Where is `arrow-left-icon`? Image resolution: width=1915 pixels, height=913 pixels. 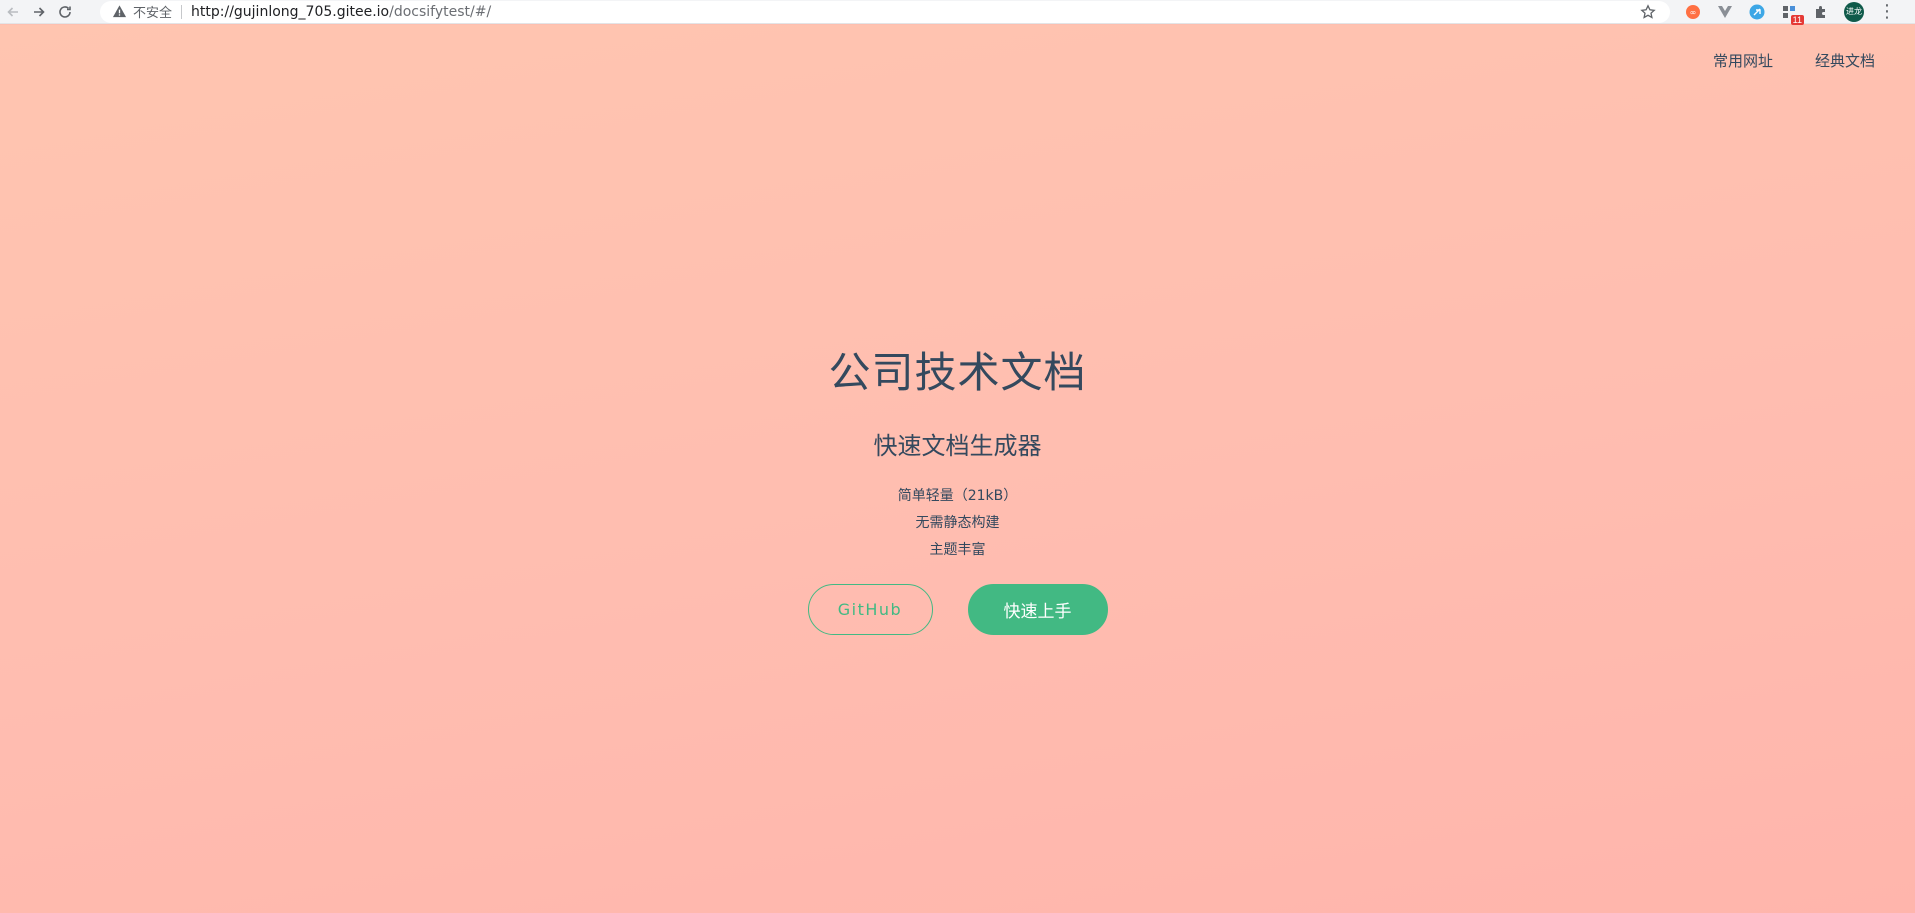 arrow-left-icon is located at coordinates (12, 11).